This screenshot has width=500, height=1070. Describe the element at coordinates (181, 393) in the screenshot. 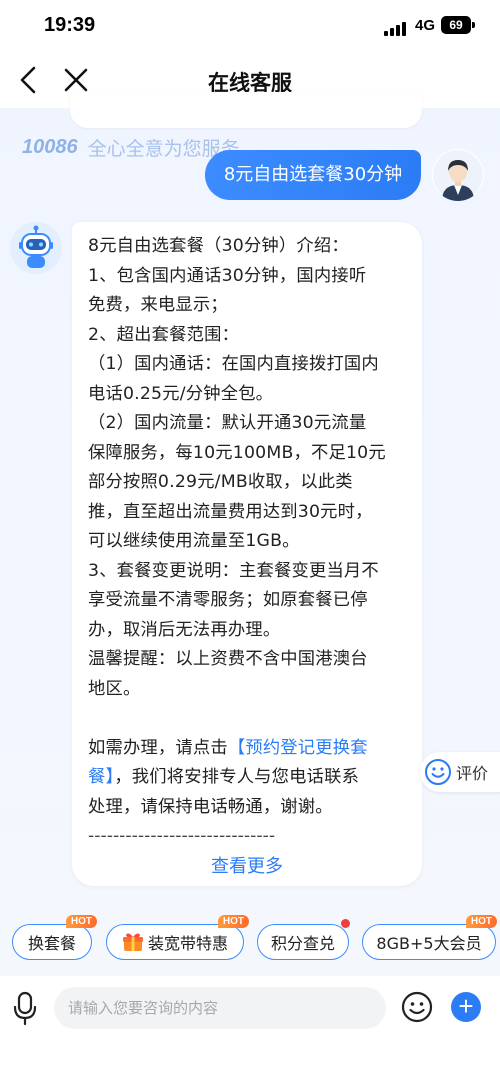

I see `message-line: 电话0.25元/分钟全包。` at that location.